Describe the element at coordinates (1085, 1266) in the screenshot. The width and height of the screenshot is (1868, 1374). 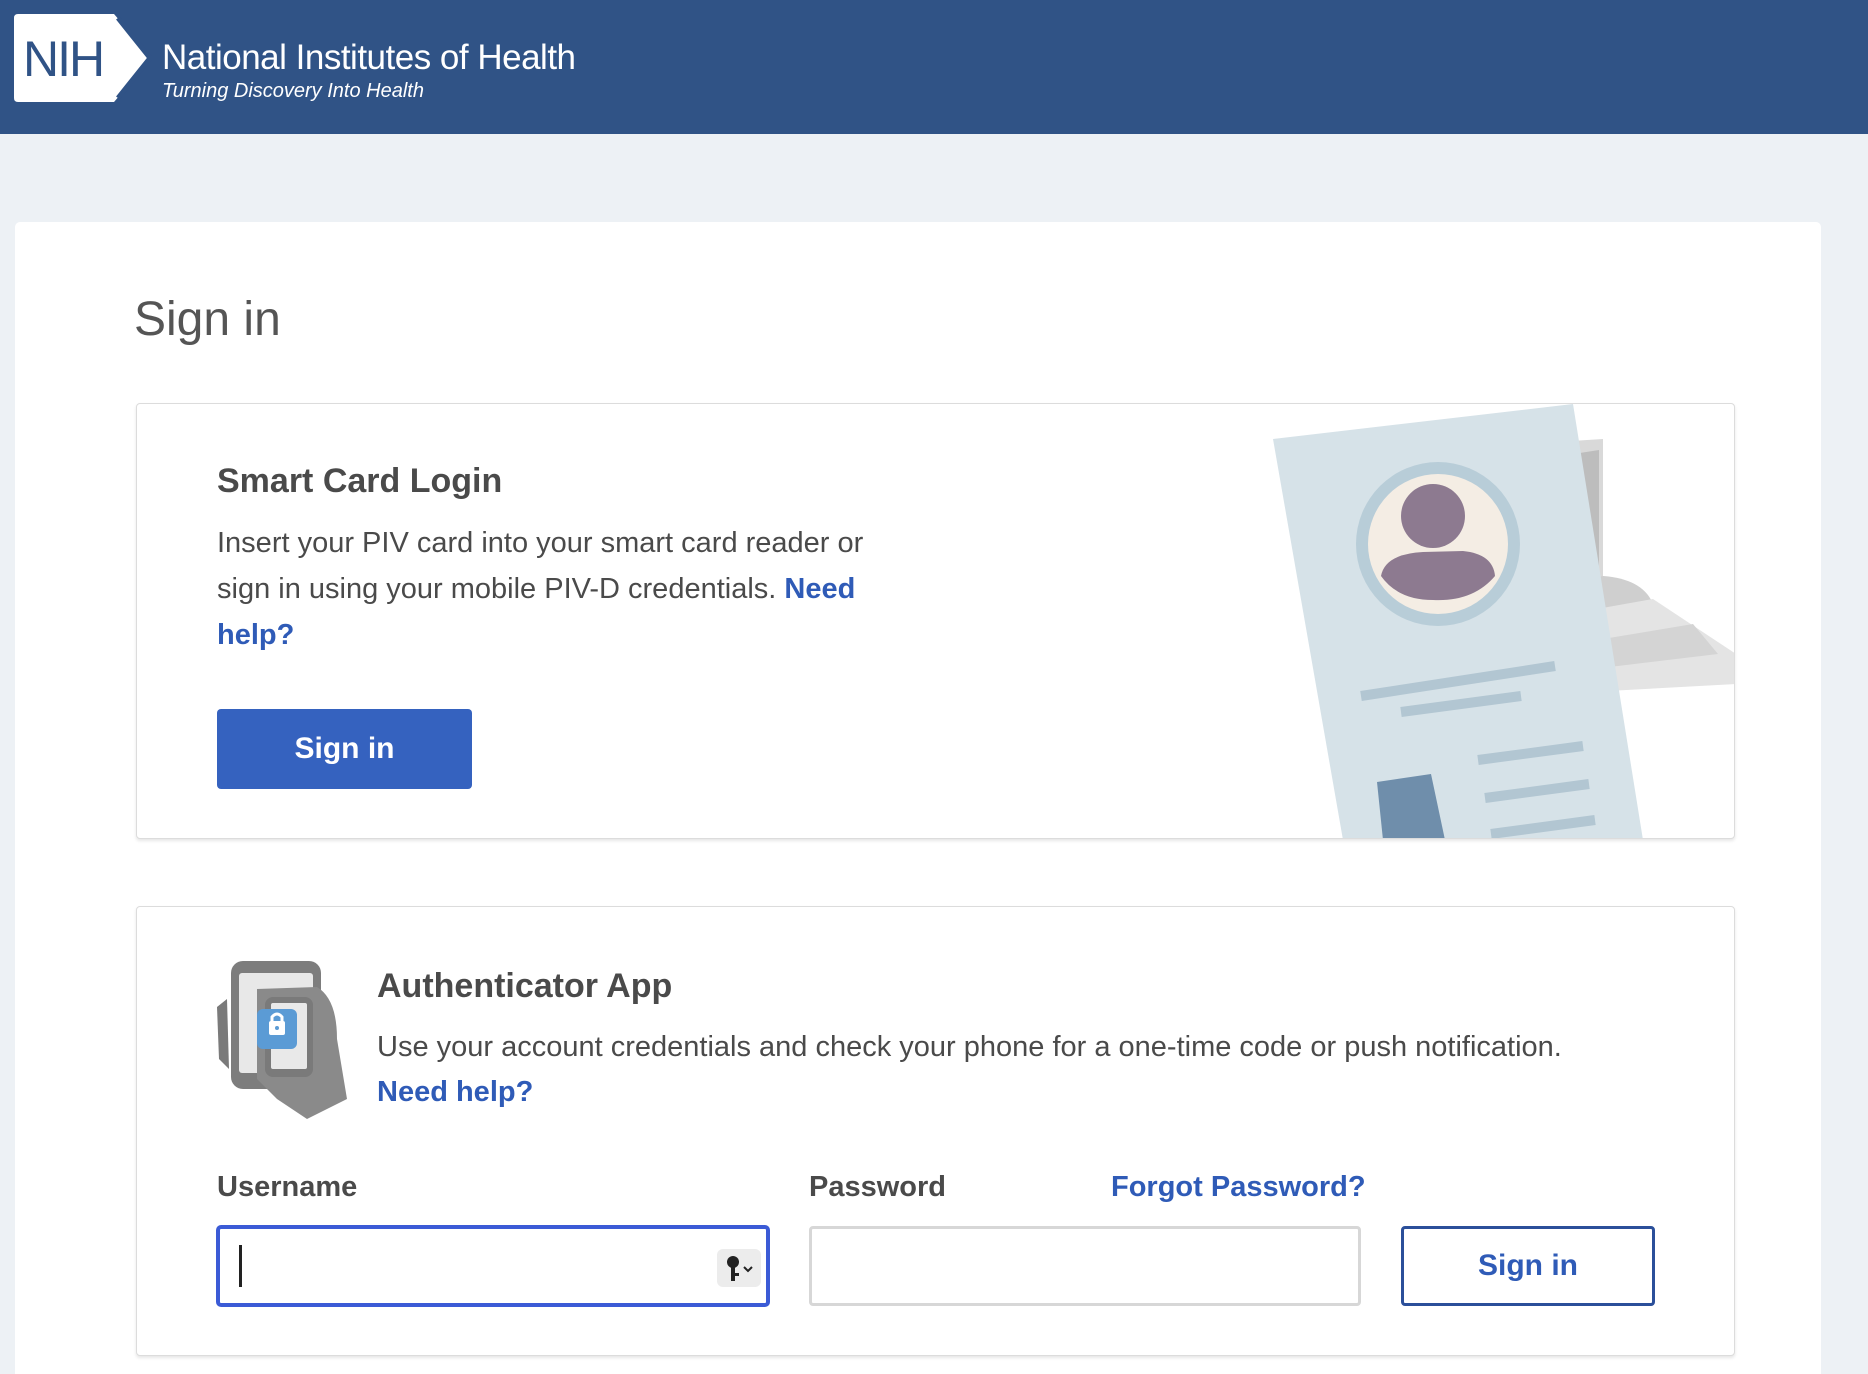
I see `password-input` at that location.